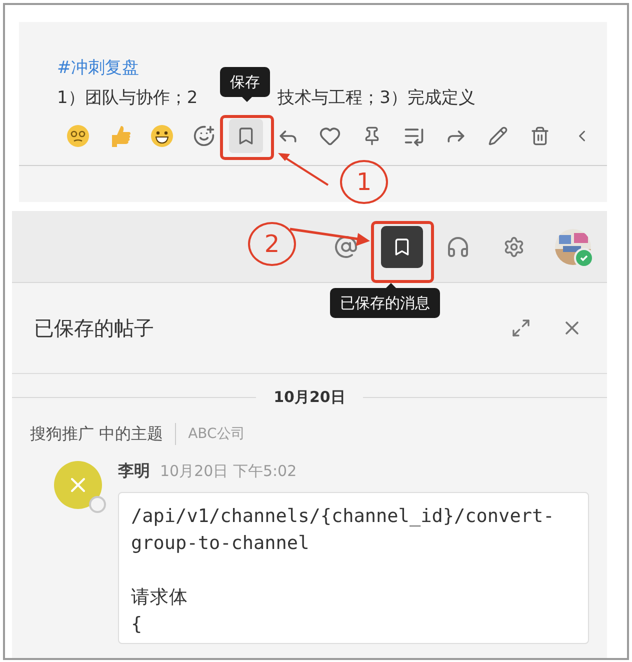 This screenshot has width=632, height=662. What do you see at coordinates (385, 303) in the screenshot?
I see `tooltip: 已保存的消息` at bounding box center [385, 303].